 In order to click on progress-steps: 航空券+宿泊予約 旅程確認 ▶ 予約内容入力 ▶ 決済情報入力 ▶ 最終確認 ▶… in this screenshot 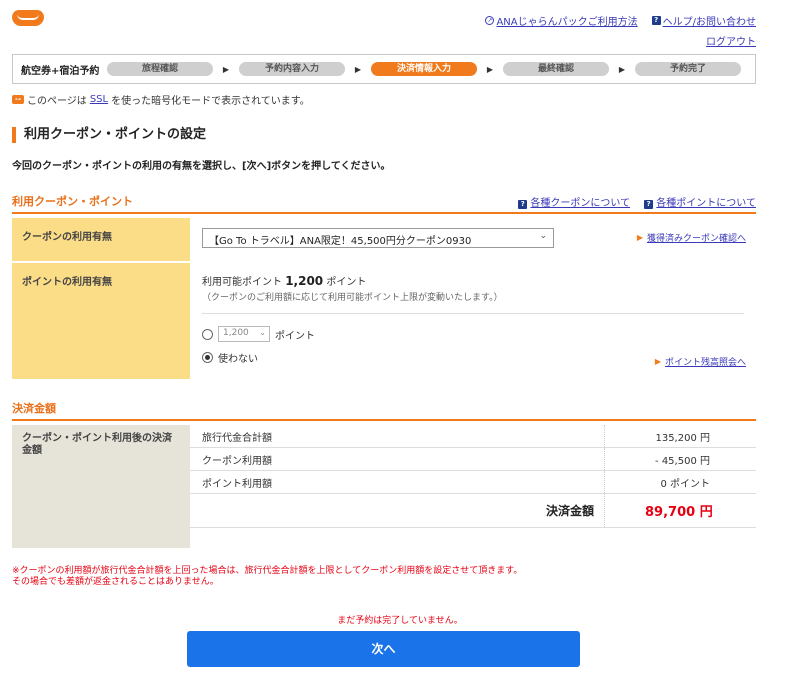, I will do `click(384, 69)`.